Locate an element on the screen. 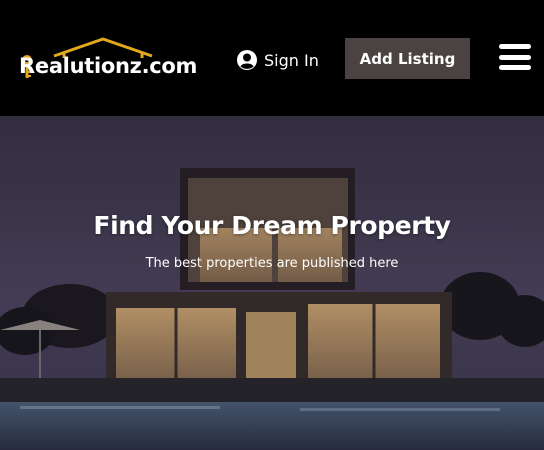  add-listing-button: Add Listing is located at coordinates (407, 58).